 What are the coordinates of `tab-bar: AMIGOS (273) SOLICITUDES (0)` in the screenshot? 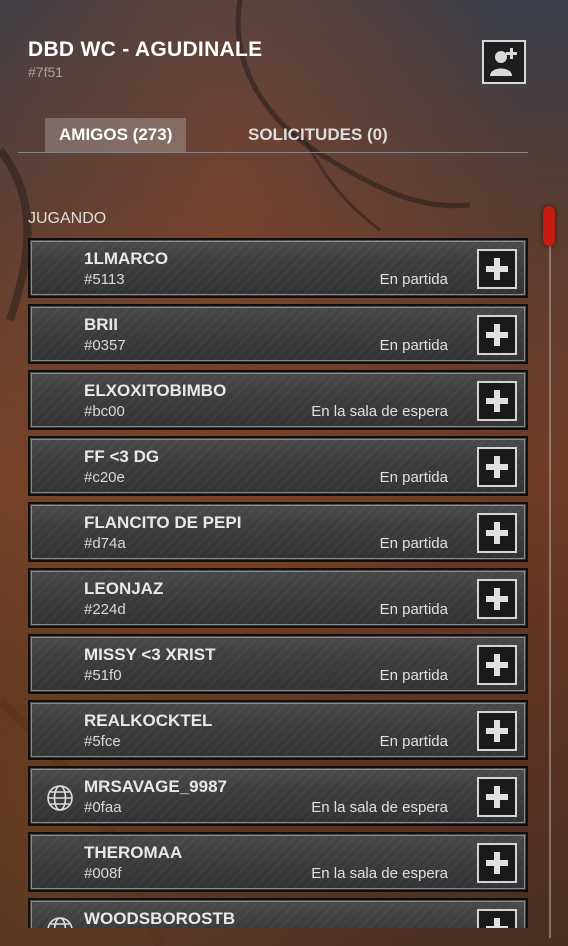 It's located at (273, 135).